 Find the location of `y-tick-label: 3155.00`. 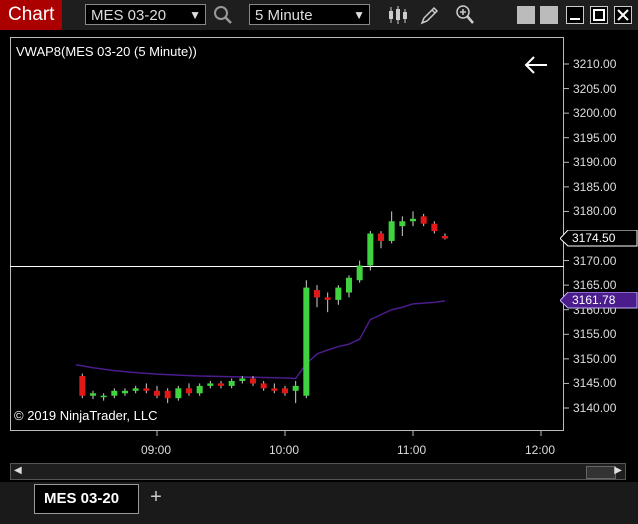

y-tick-label: 3155.00 is located at coordinates (595, 334).